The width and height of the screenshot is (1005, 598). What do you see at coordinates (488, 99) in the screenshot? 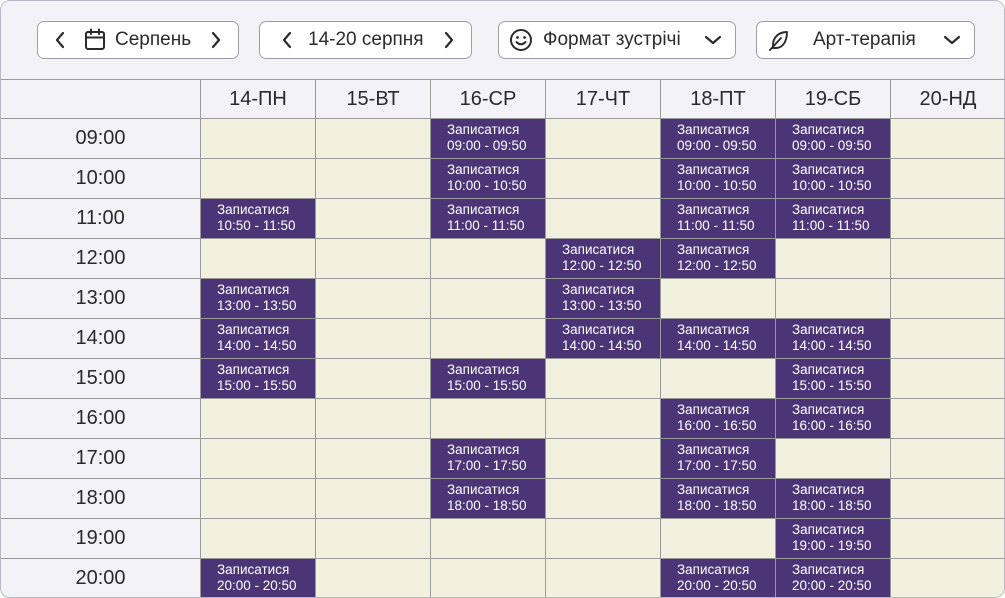
I see `day-header: 16-СР` at bounding box center [488, 99].